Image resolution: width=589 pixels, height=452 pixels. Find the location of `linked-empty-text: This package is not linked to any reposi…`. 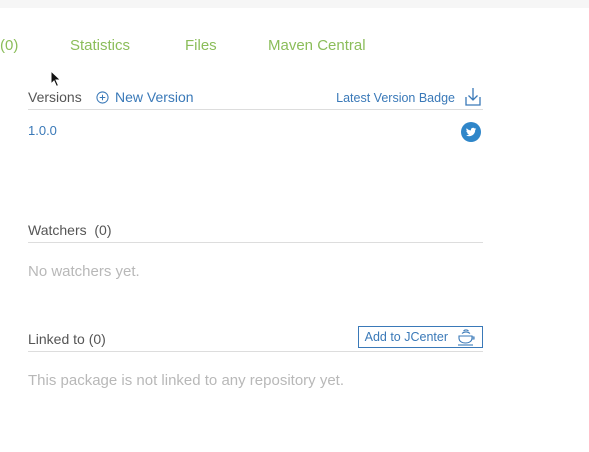

linked-empty-text: This package is not linked to any reposi… is located at coordinates (186, 380).